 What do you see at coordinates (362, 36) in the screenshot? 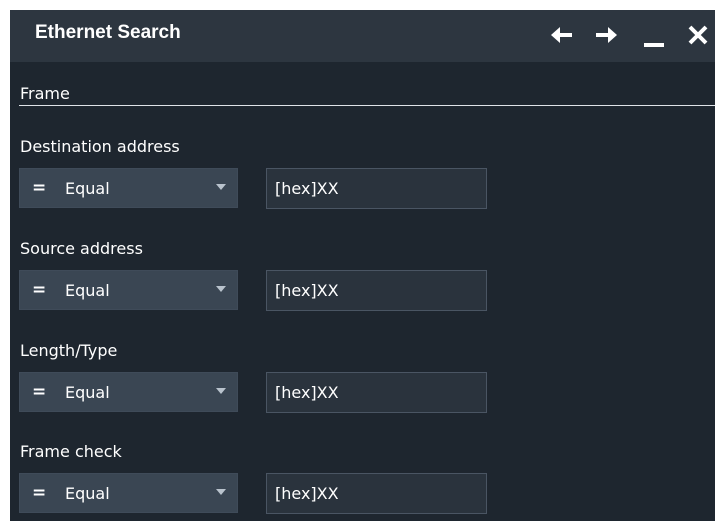
I see `title-bar: Ethernet Search` at bounding box center [362, 36].